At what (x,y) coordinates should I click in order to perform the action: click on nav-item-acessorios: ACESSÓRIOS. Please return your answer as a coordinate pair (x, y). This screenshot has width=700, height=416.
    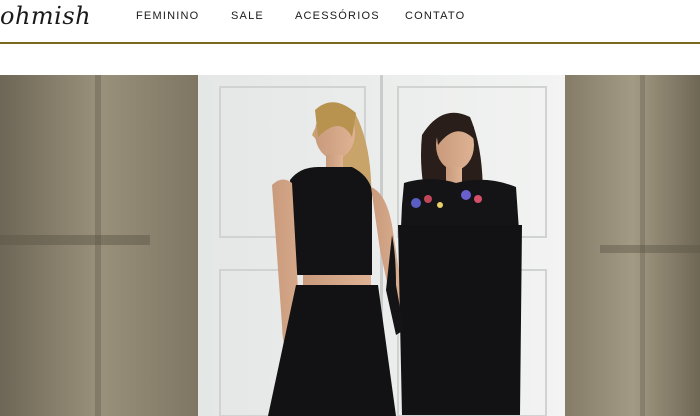
    Looking at the image, I should click on (337, 16).